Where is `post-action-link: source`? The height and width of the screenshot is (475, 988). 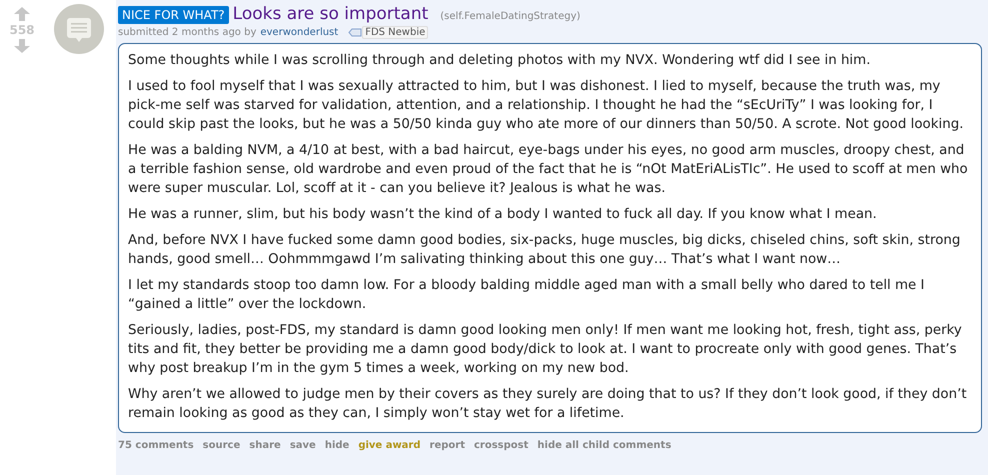 post-action-link: source is located at coordinates (221, 445).